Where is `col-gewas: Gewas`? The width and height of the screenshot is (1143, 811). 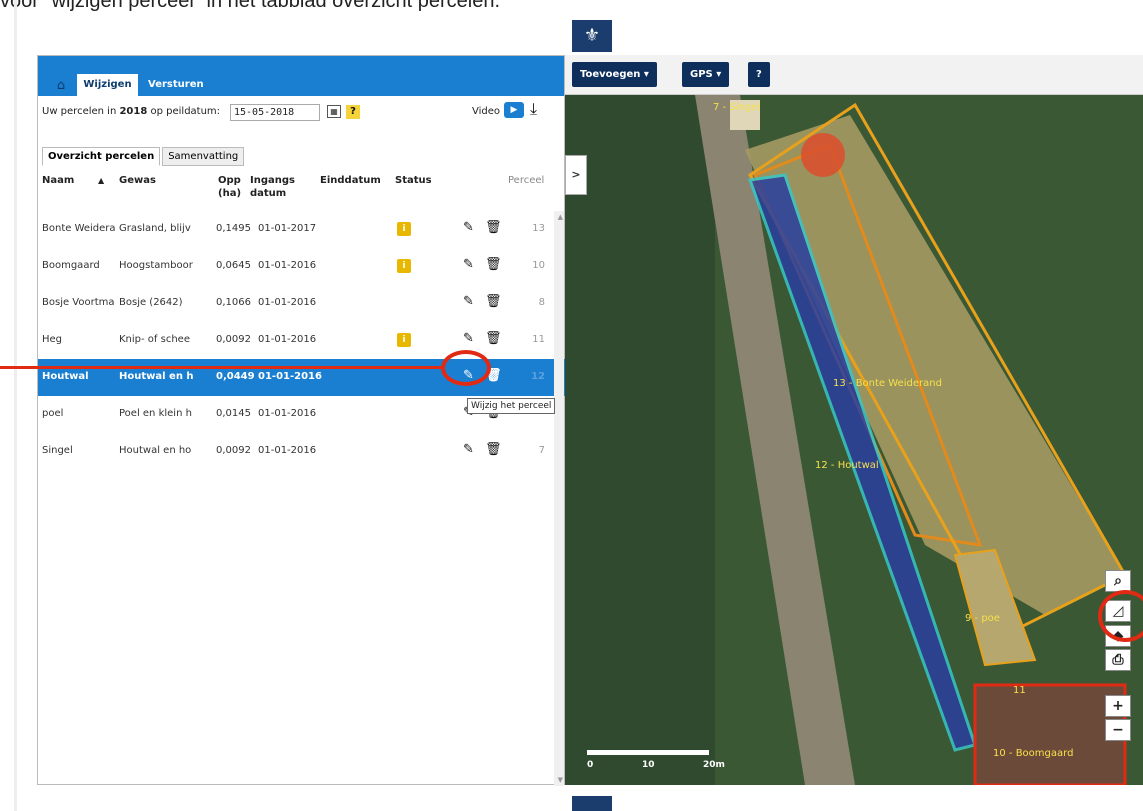
col-gewas: Gewas is located at coordinates (137, 180).